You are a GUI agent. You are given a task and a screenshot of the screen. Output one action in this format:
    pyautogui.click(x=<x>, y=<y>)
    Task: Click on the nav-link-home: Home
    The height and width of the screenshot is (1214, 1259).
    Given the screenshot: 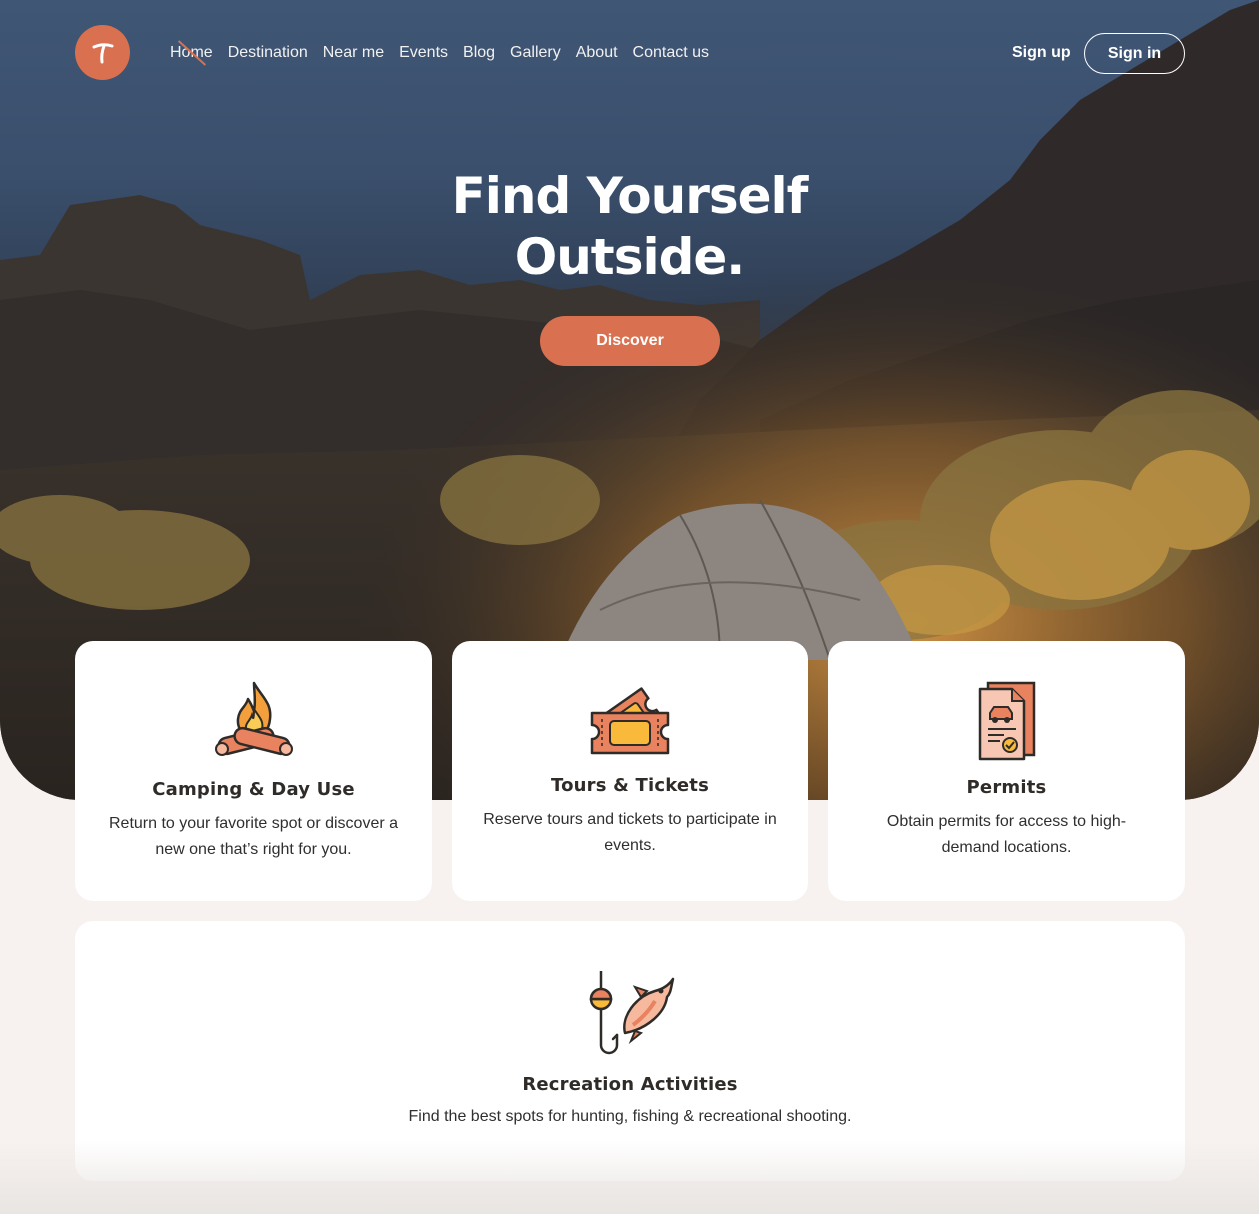 What is the action you would take?
    pyautogui.click(x=191, y=53)
    